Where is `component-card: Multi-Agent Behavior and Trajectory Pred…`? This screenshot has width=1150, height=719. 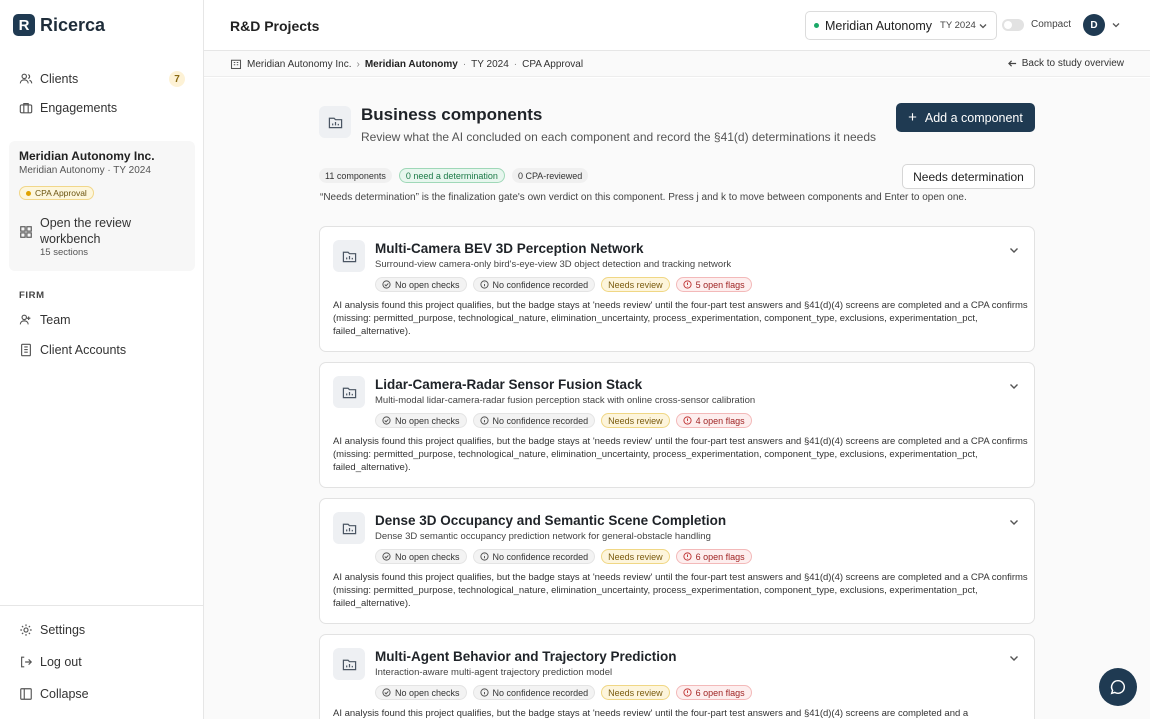
component-card: Multi-Agent Behavior and Trajectory Pred… is located at coordinates (677, 676).